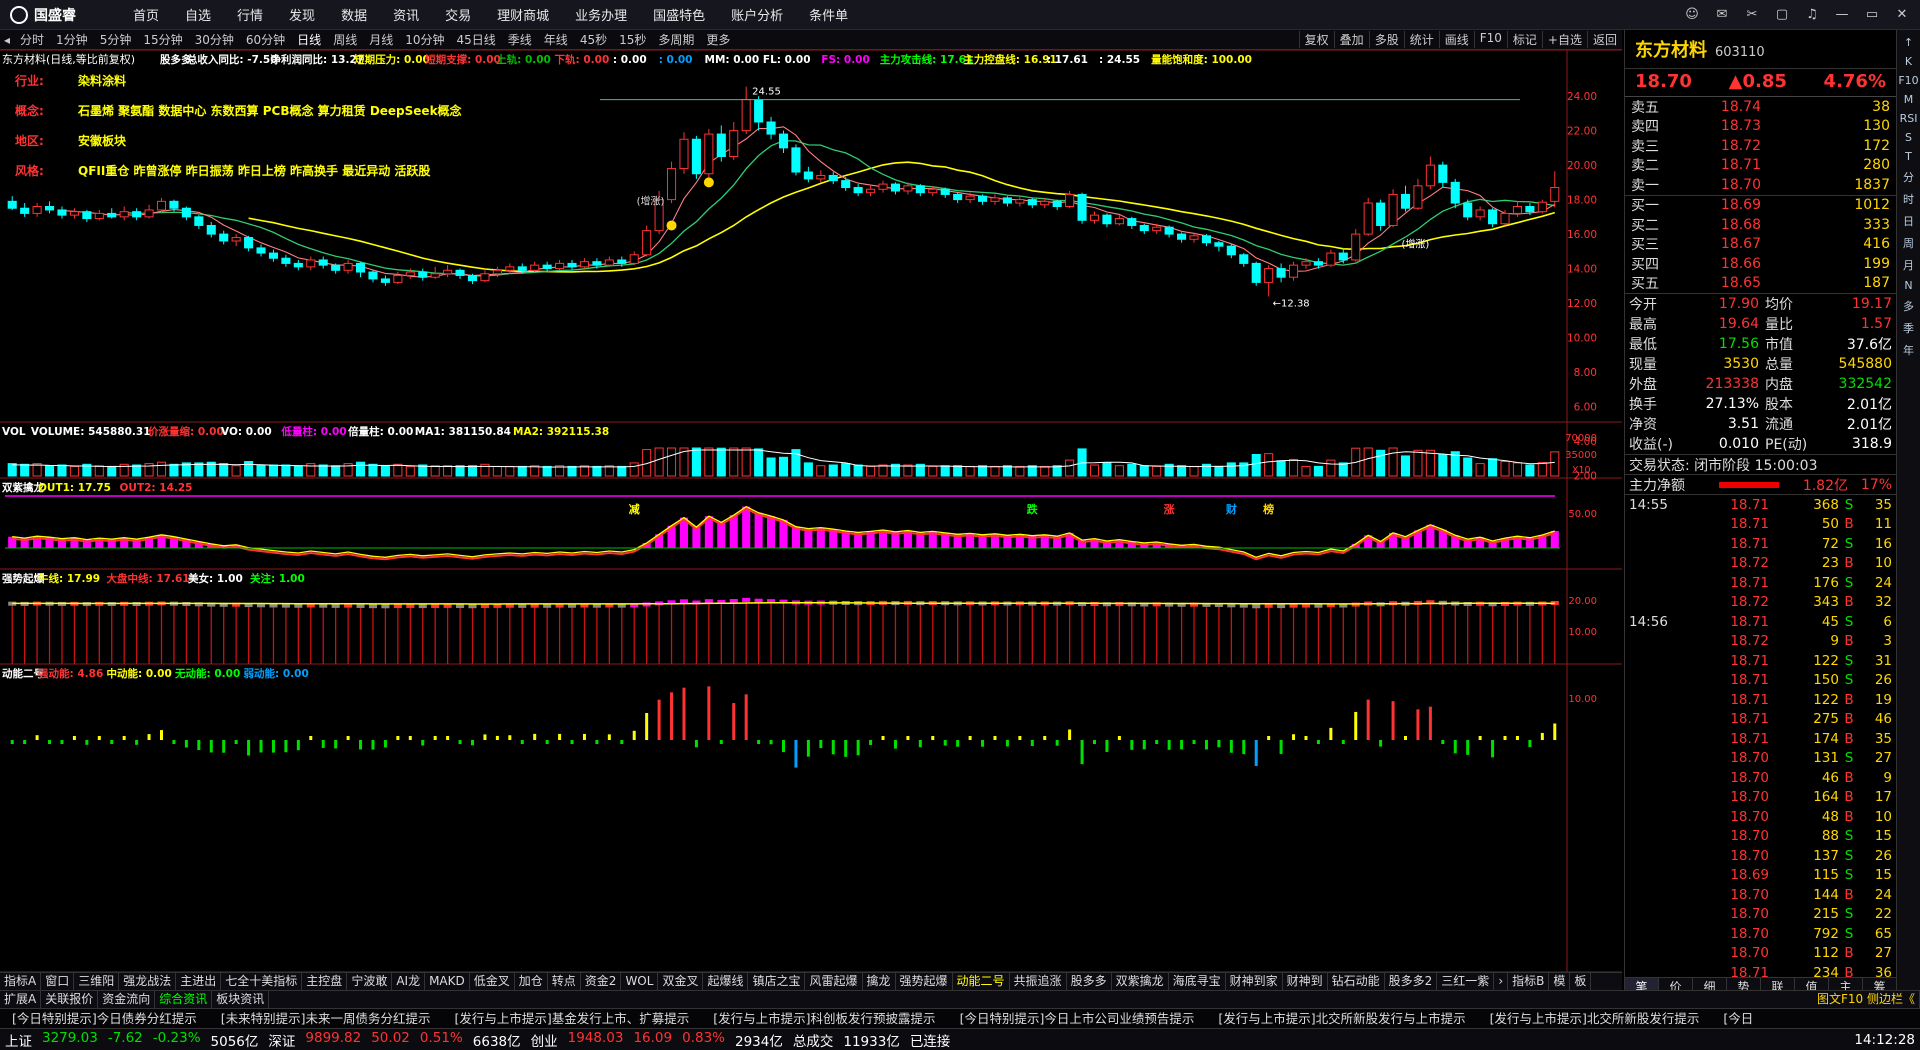  What do you see at coordinates (1909, 99) in the screenshot?
I see `toolstrip-item-3: M` at bounding box center [1909, 99].